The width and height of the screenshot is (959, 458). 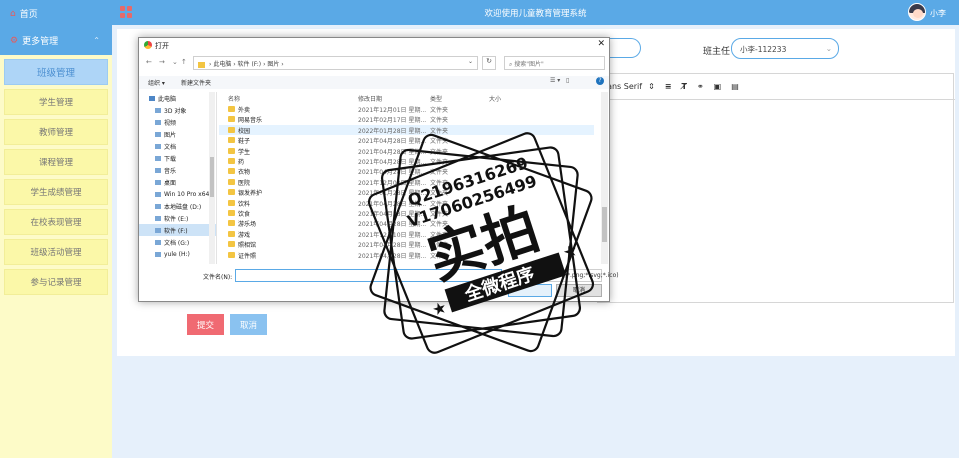 What do you see at coordinates (56, 102) in the screenshot?
I see `sidebar-item: 学生管理` at bounding box center [56, 102].